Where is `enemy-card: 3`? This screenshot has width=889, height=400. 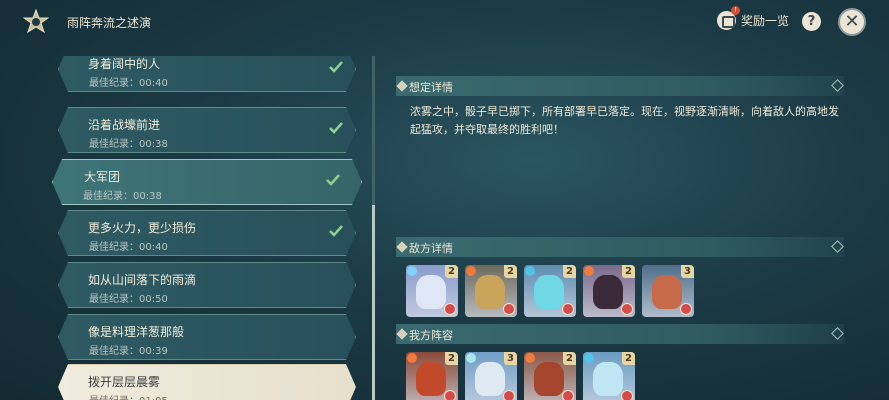 enemy-card: 3 is located at coordinates (668, 291).